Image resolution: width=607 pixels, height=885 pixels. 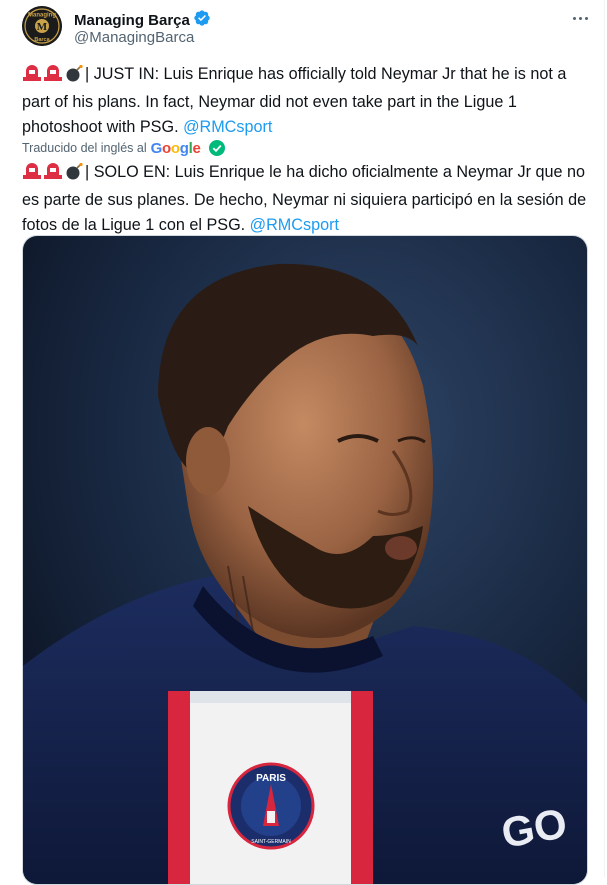 I want to click on avatar: M Managing Barca, so click(x=42, y=26).